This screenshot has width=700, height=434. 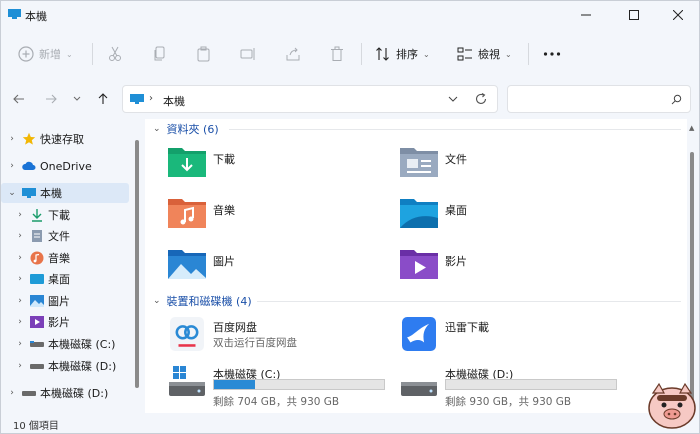 I want to click on sidebar-item-onedrive: › OneDrive, so click(x=65, y=166).